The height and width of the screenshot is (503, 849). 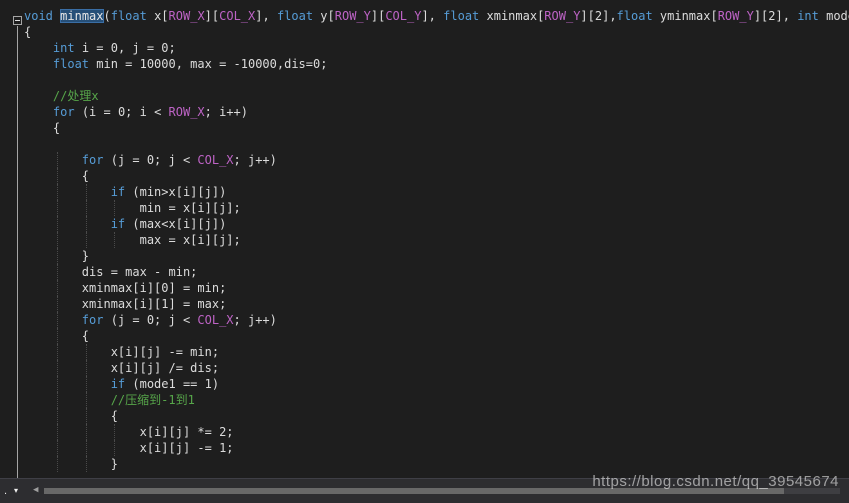 What do you see at coordinates (129, 432) in the screenshot?
I see `code-token: x[i][j] *= 2;` at bounding box center [129, 432].